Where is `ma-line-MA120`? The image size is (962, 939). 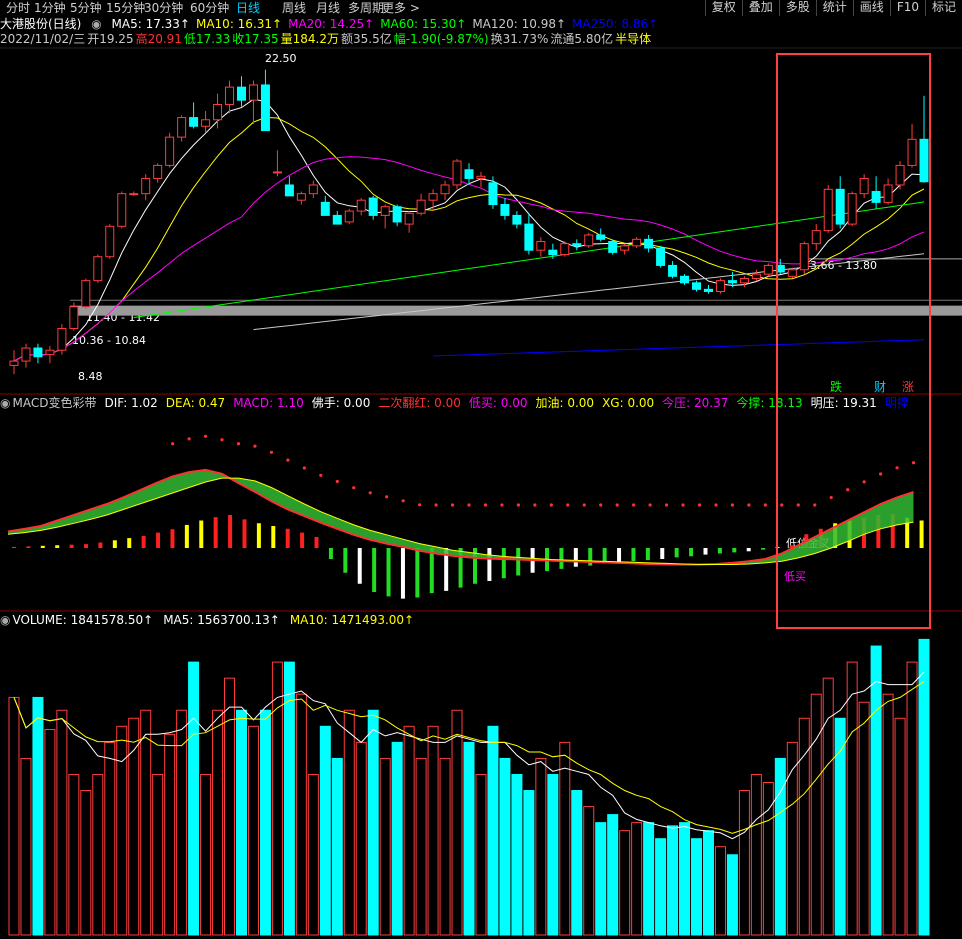
ma-line-MA120 is located at coordinates (589, 292).